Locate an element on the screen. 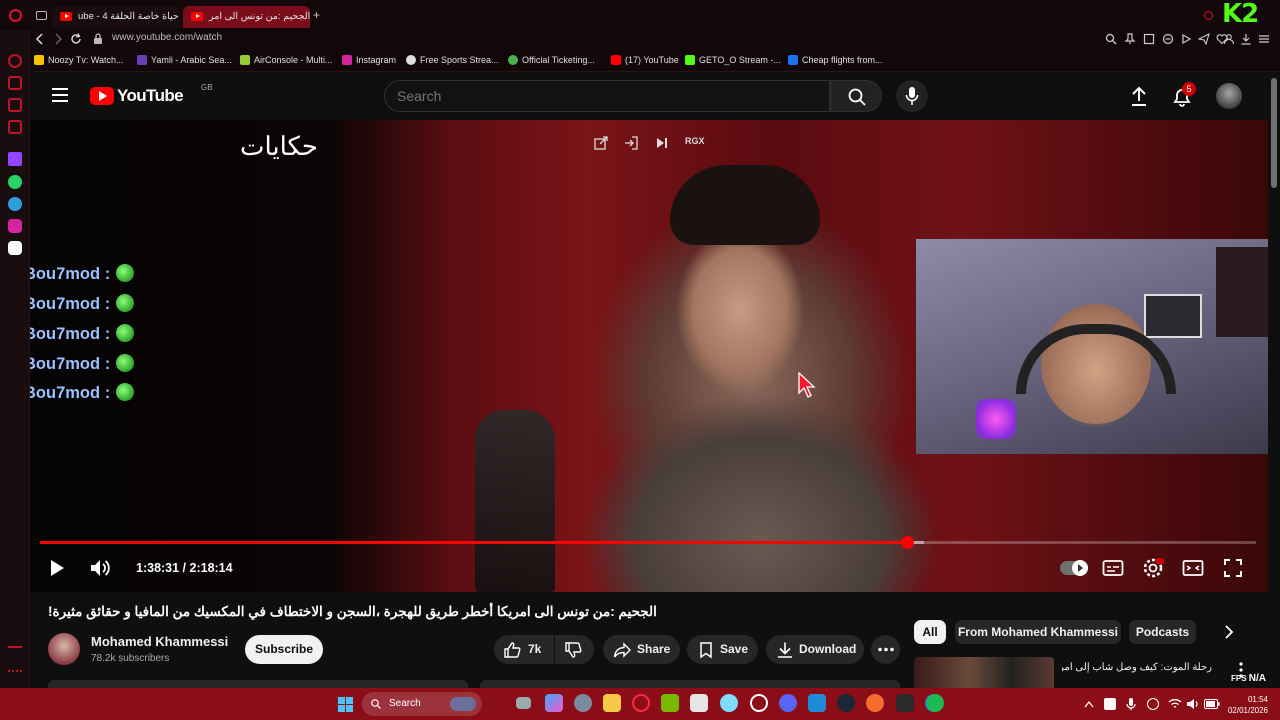 The width and height of the screenshot is (1280, 720). shopping-icon is located at coordinates (15, 83).